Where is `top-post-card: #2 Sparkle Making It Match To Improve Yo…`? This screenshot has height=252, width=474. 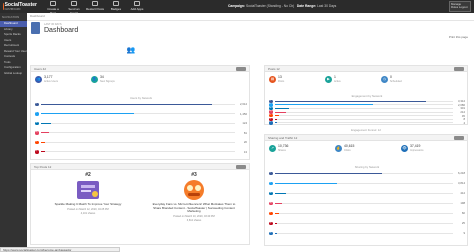 top-post-card: #2 Sparkle Making It Match To Improve Yo… is located at coordinates (88, 193).